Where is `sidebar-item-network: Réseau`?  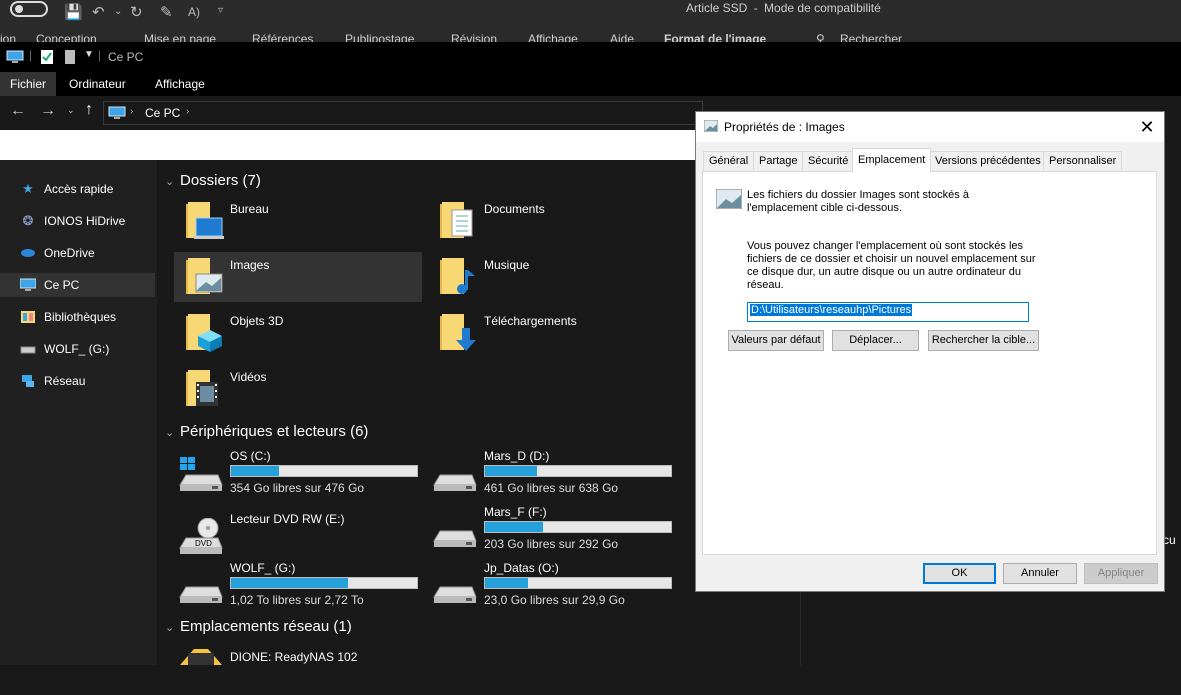
sidebar-item-network: Réseau is located at coordinates (77, 381).